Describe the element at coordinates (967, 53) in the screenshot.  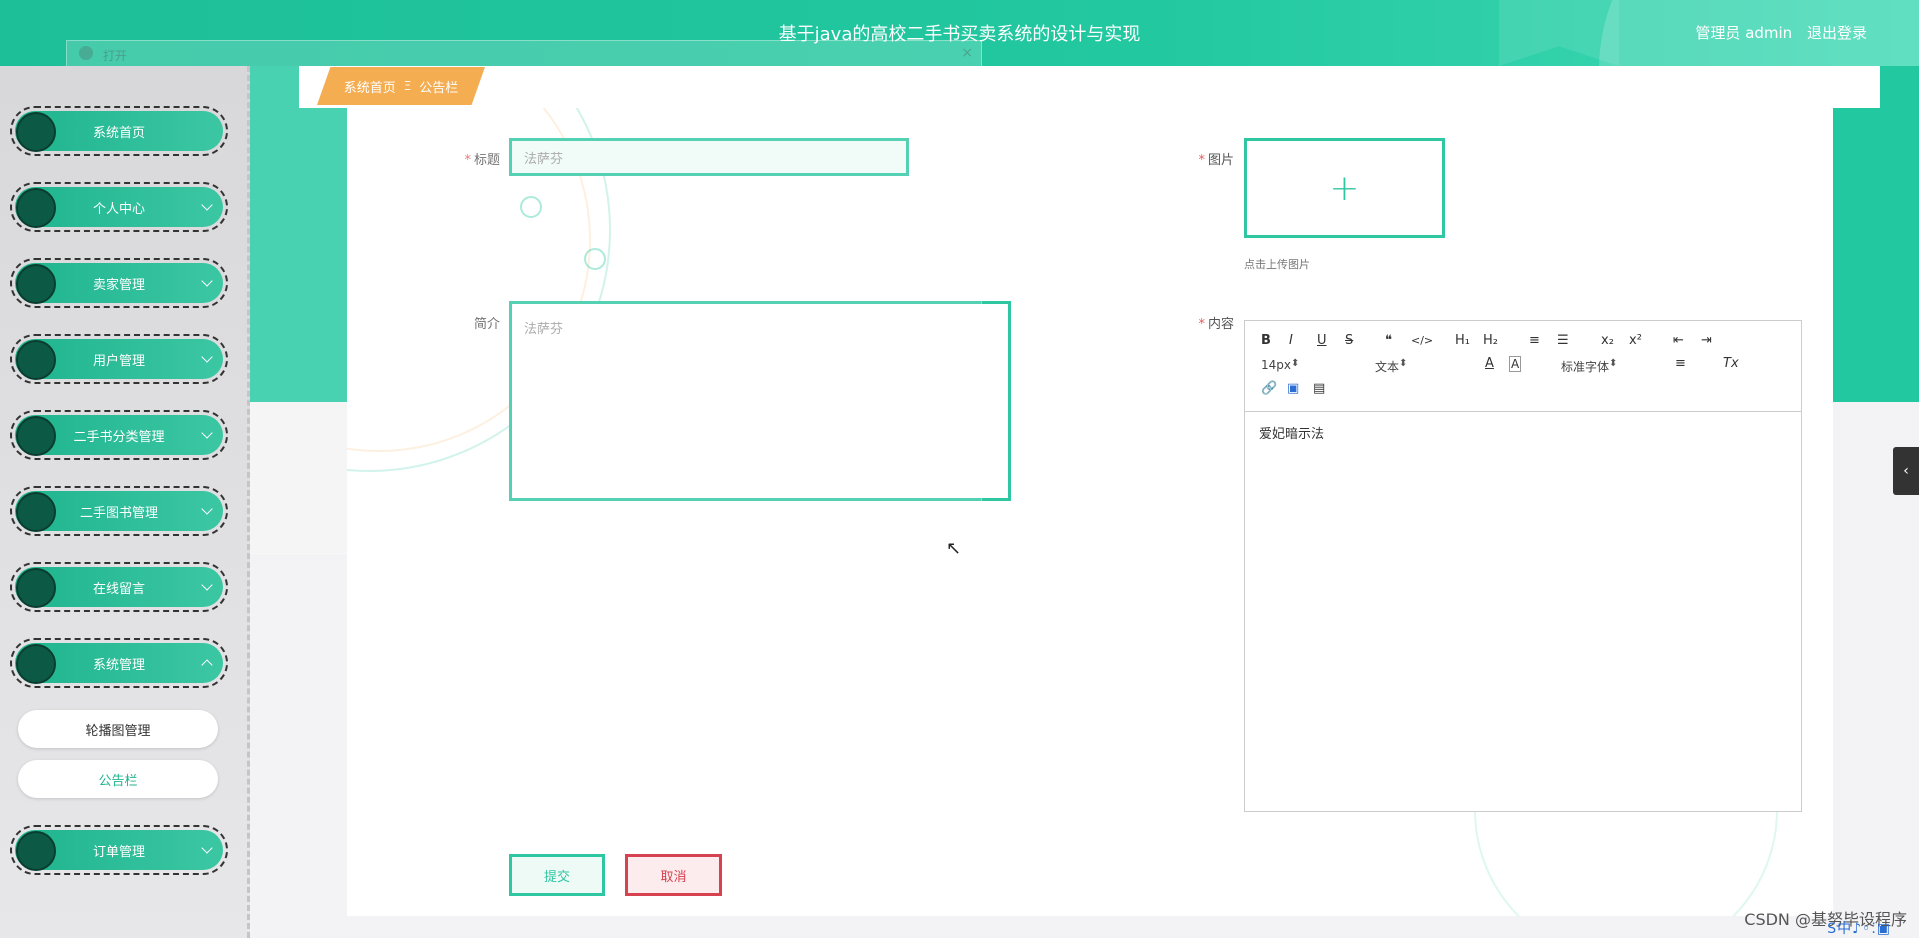
I see `close-icon: ×` at that location.